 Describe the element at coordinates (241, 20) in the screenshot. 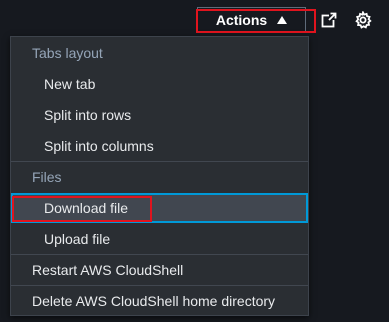

I see `actions-label: Actions` at that location.